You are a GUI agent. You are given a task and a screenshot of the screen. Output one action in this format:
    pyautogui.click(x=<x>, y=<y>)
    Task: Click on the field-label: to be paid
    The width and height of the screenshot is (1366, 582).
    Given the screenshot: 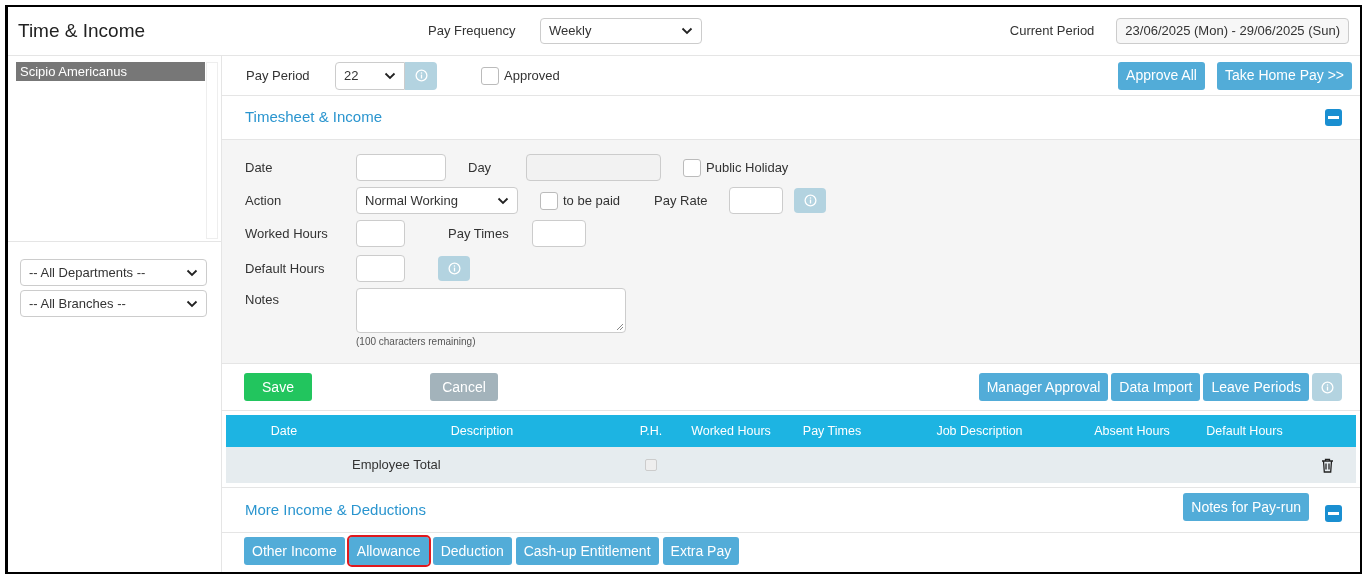 What is the action you would take?
    pyautogui.click(x=592, y=200)
    